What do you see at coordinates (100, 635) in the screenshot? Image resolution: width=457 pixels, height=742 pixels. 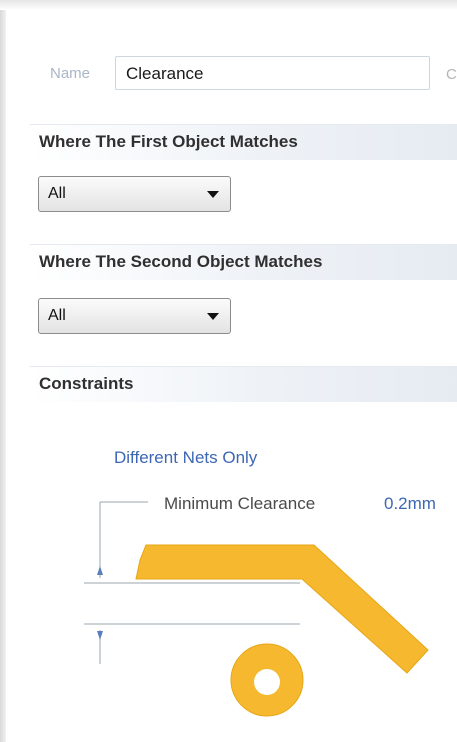 I see `dimension-arrow-down-icon` at bounding box center [100, 635].